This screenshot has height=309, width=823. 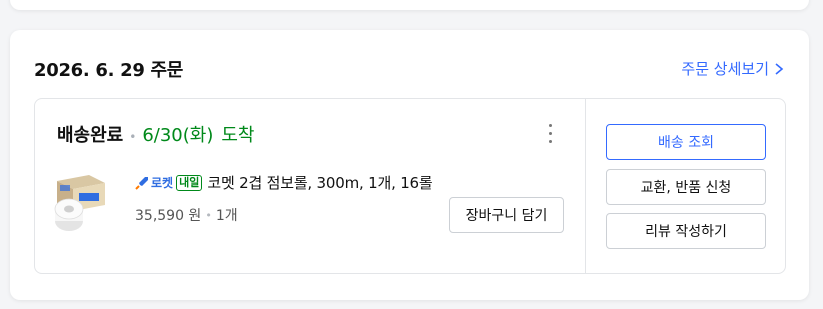 I want to click on product-quantity: 1개, so click(x=226, y=216).